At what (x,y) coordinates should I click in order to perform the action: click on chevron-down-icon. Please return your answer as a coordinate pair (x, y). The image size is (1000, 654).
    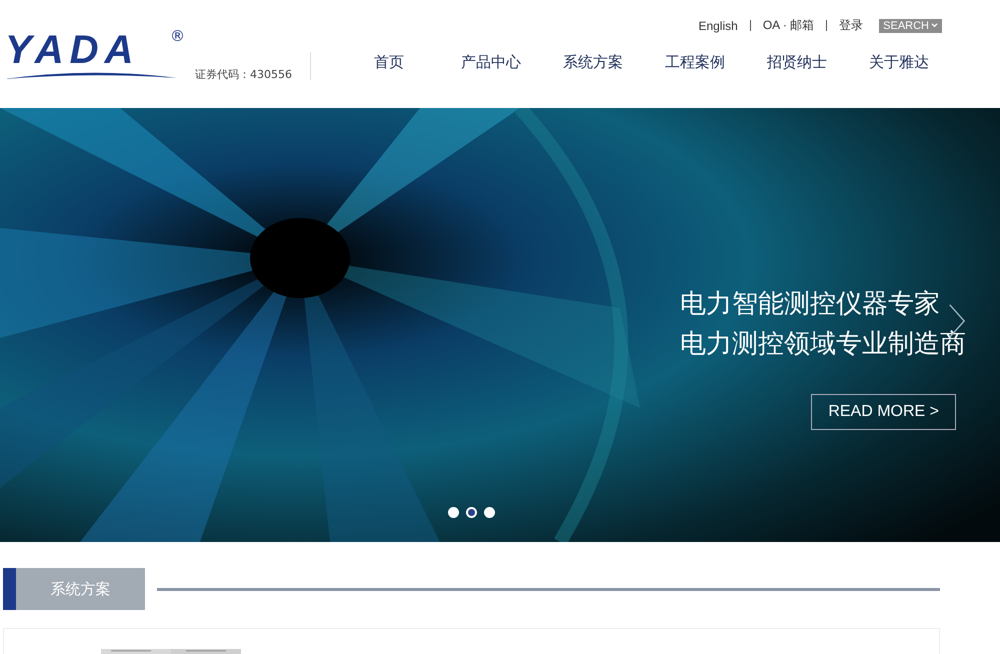
    Looking at the image, I should click on (934, 25).